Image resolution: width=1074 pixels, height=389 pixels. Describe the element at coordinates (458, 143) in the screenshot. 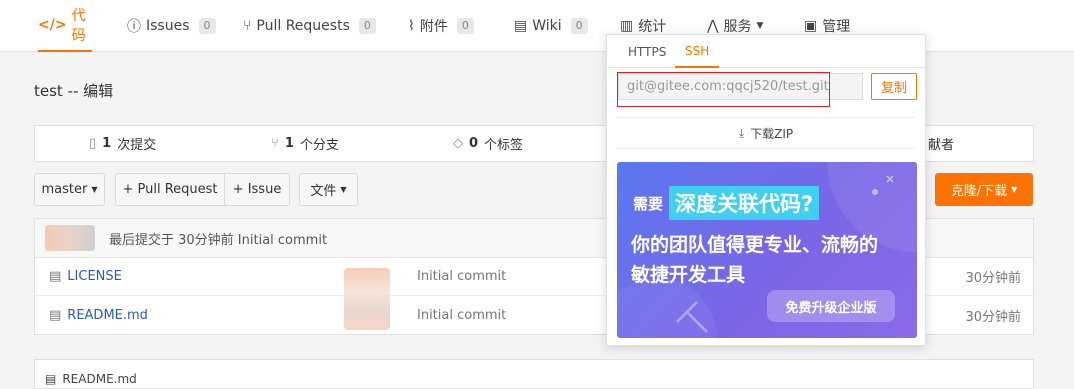

I see `tag-icon: ◇` at that location.